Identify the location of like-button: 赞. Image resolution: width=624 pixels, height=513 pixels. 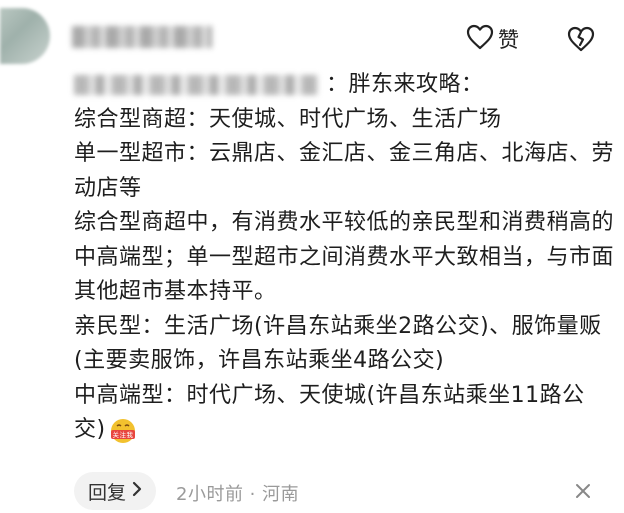
(492, 39).